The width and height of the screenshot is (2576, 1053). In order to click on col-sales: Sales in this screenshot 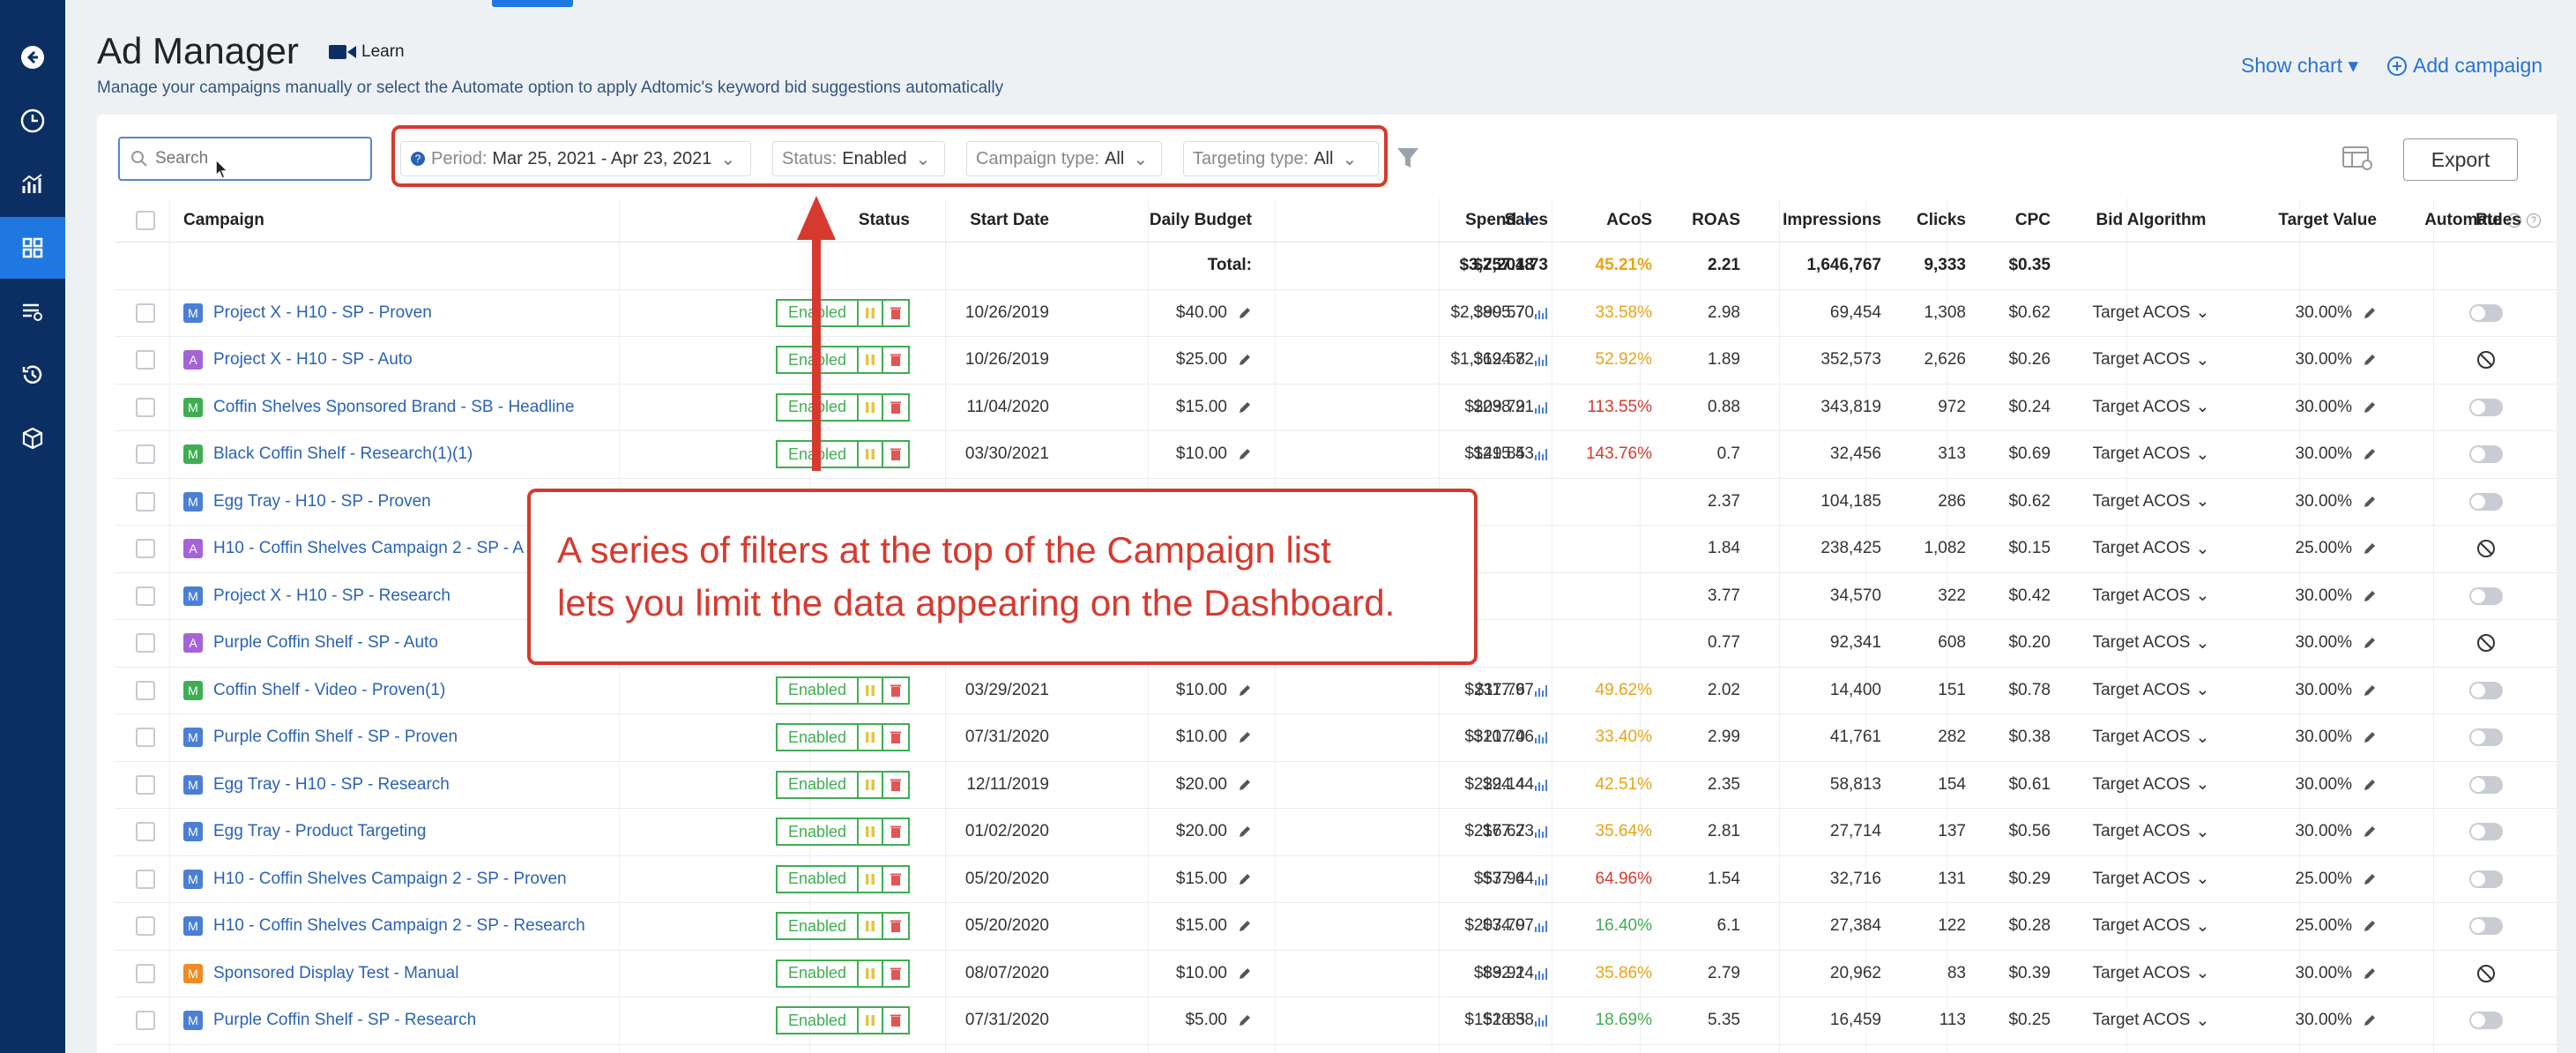, I will do `click(1466, 220)`.